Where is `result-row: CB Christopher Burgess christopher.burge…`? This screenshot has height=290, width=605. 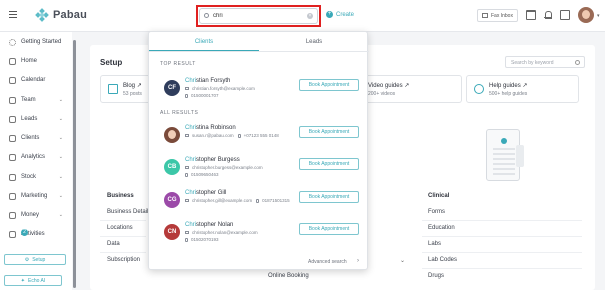 result-row: CB Christopher Burgess christopher.burge… is located at coordinates (259, 172).